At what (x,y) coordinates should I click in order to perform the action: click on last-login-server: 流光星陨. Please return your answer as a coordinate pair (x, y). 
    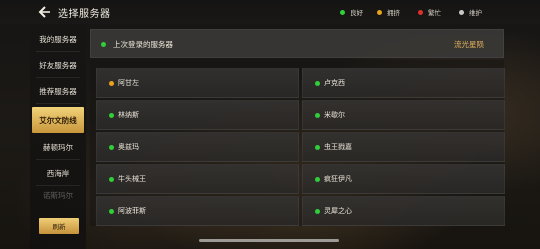
    Looking at the image, I should click on (469, 44).